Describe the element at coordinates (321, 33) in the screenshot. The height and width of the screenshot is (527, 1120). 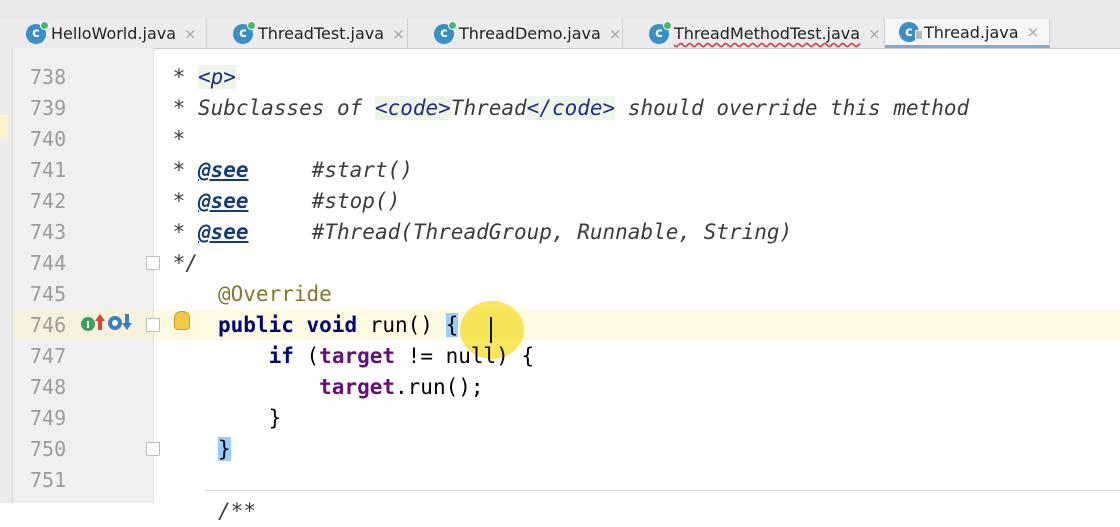
I see `tab-label: ThreadTest.java` at that location.